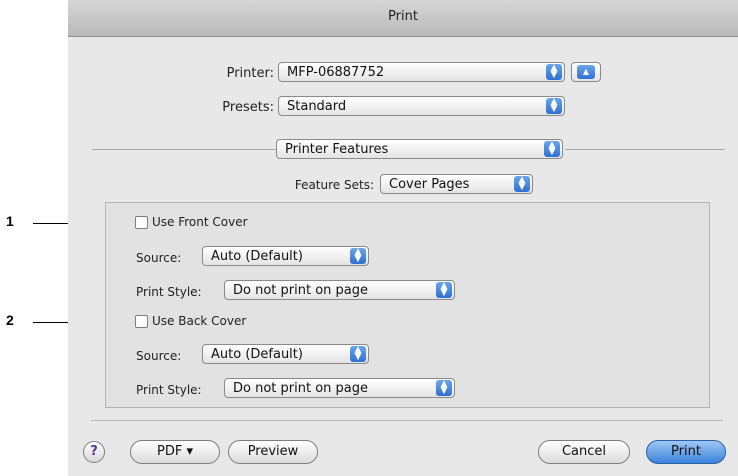 The height and width of the screenshot is (476, 738). I want to click on use-front-cover-checkbox, so click(141, 222).